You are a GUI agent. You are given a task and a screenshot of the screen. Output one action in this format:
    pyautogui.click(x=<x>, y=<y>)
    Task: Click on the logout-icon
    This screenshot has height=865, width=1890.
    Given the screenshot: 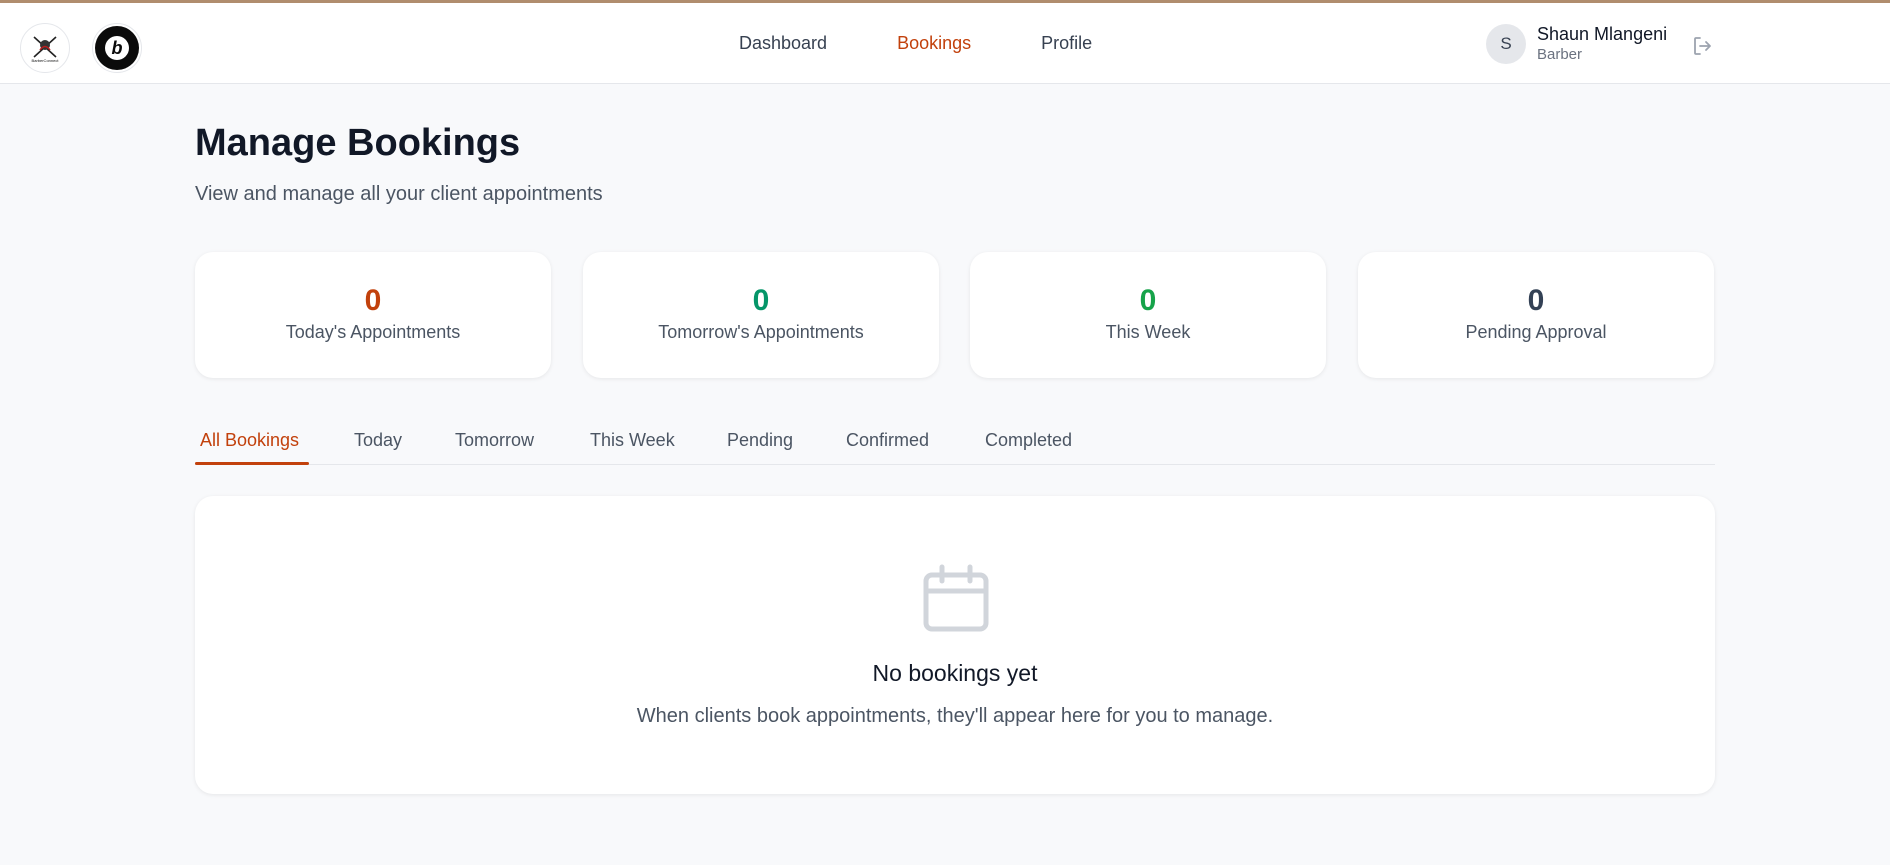 What is the action you would take?
    pyautogui.click(x=1703, y=46)
    